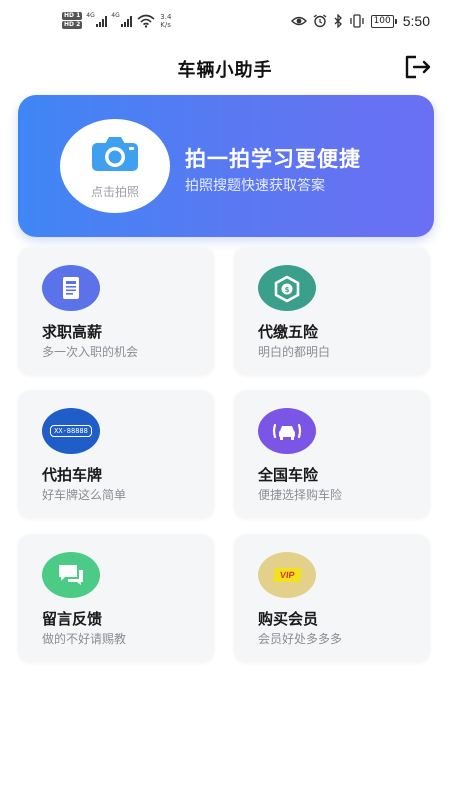 Image resolution: width=450 pixels, height=800 pixels. What do you see at coordinates (332, 311) in the screenshot?
I see `card-social-insurance: $ 代缴五险 明白的都明白` at bounding box center [332, 311].